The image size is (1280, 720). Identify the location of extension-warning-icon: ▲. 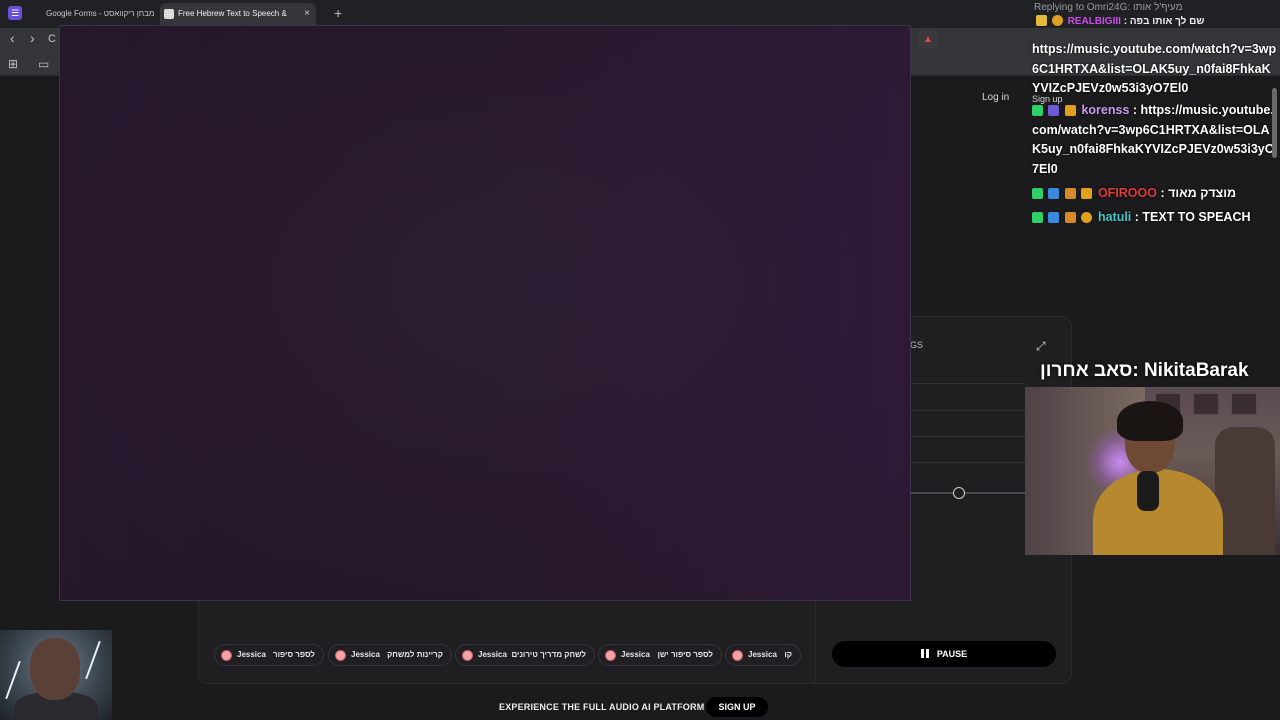
(928, 40).